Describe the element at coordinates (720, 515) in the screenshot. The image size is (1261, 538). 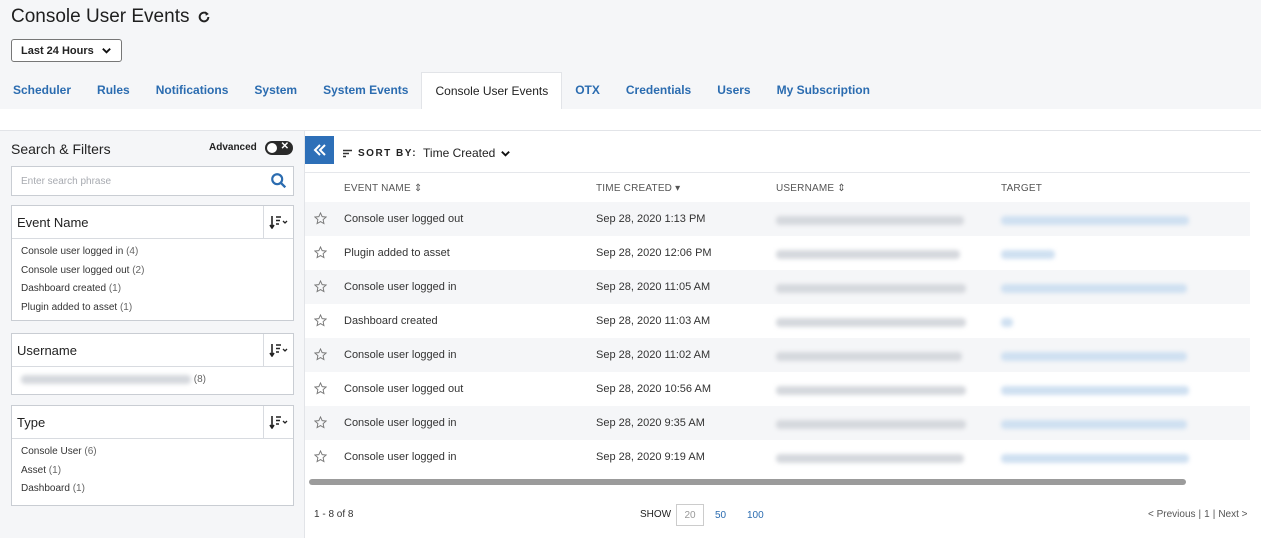
I see `page-size-50: 50` at that location.